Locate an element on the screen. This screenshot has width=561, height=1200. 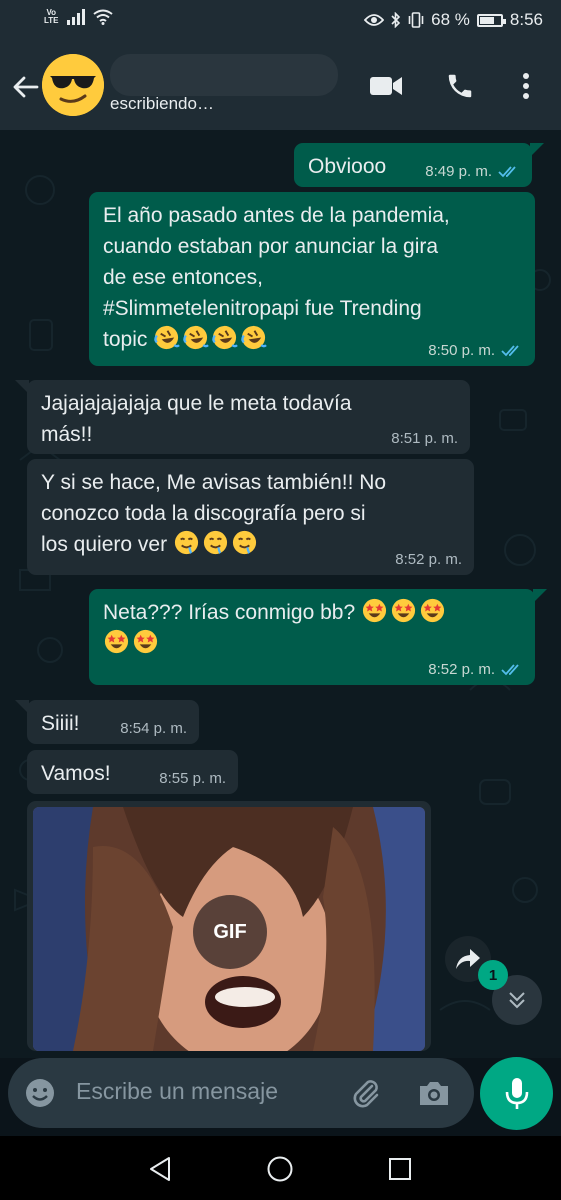
voice-message-button is located at coordinates (516, 1093).